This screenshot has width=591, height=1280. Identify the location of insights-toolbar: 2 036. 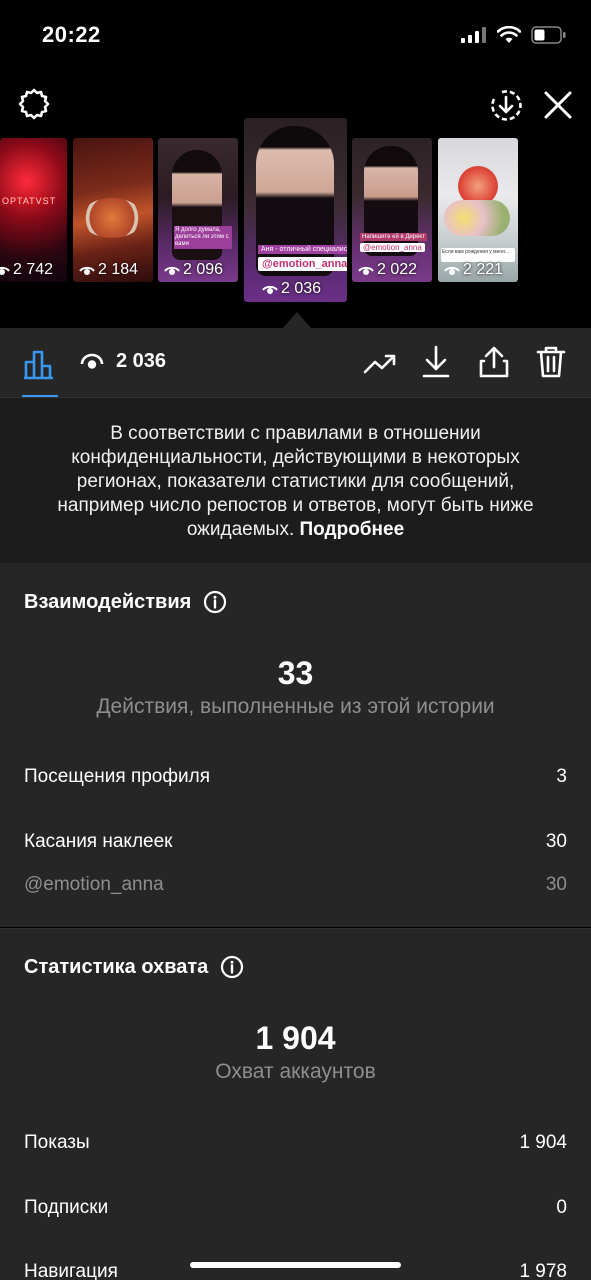
(295, 363).